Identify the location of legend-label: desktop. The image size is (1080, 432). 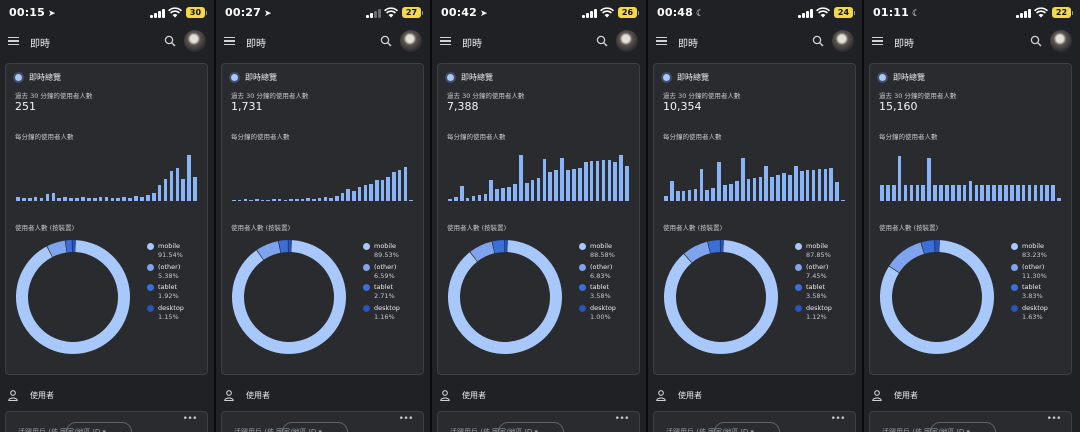
(387, 307).